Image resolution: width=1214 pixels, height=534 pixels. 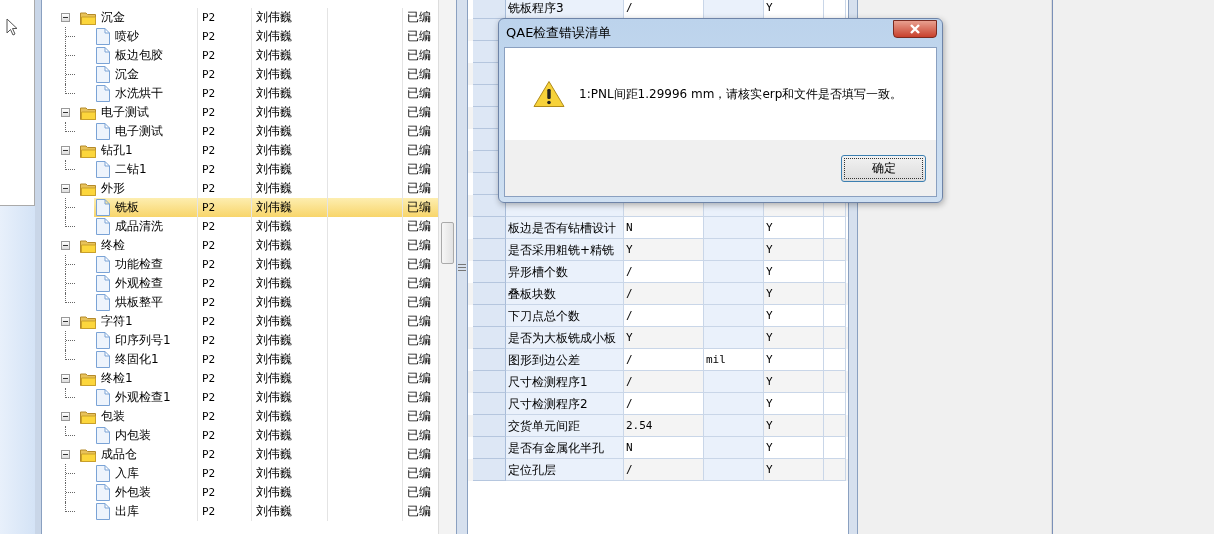 I want to click on tree-row: 外包装, so click(x=145, y=492).